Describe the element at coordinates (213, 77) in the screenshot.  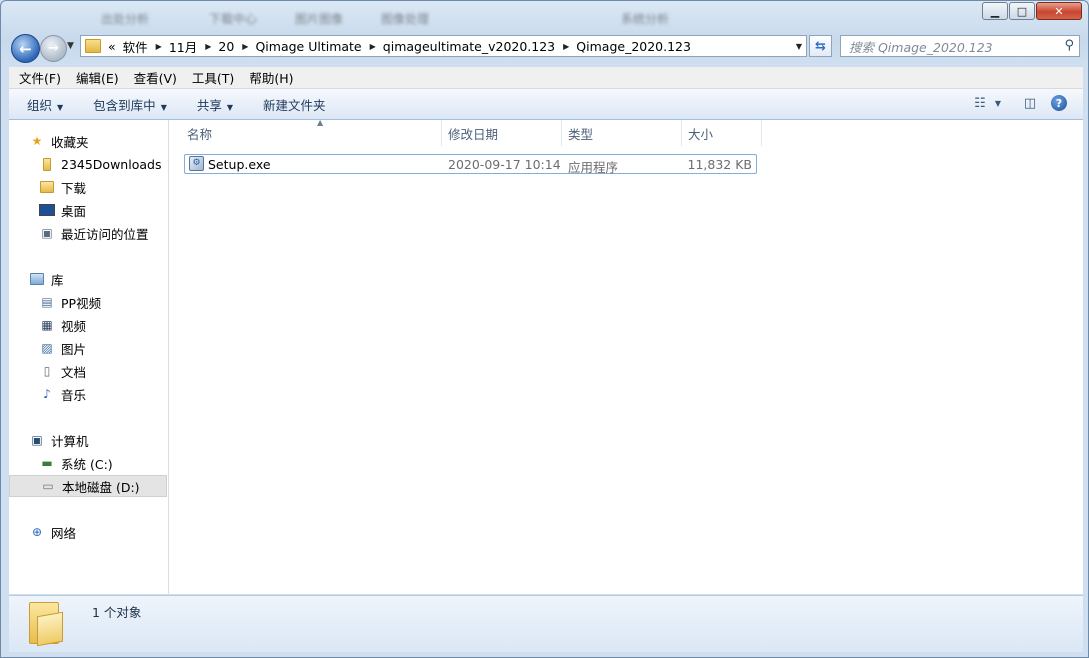
I see `menu-tools: 工具(T)` at that location.